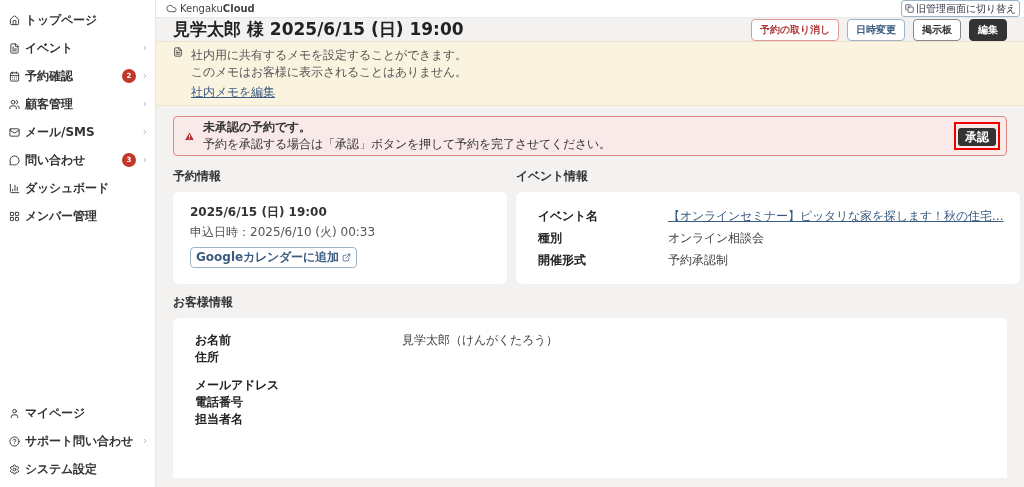  What do you see at coordinates (171, 8) in the screenshot?
I see `cloud-logo-icon` at bounding box center [171, 8].